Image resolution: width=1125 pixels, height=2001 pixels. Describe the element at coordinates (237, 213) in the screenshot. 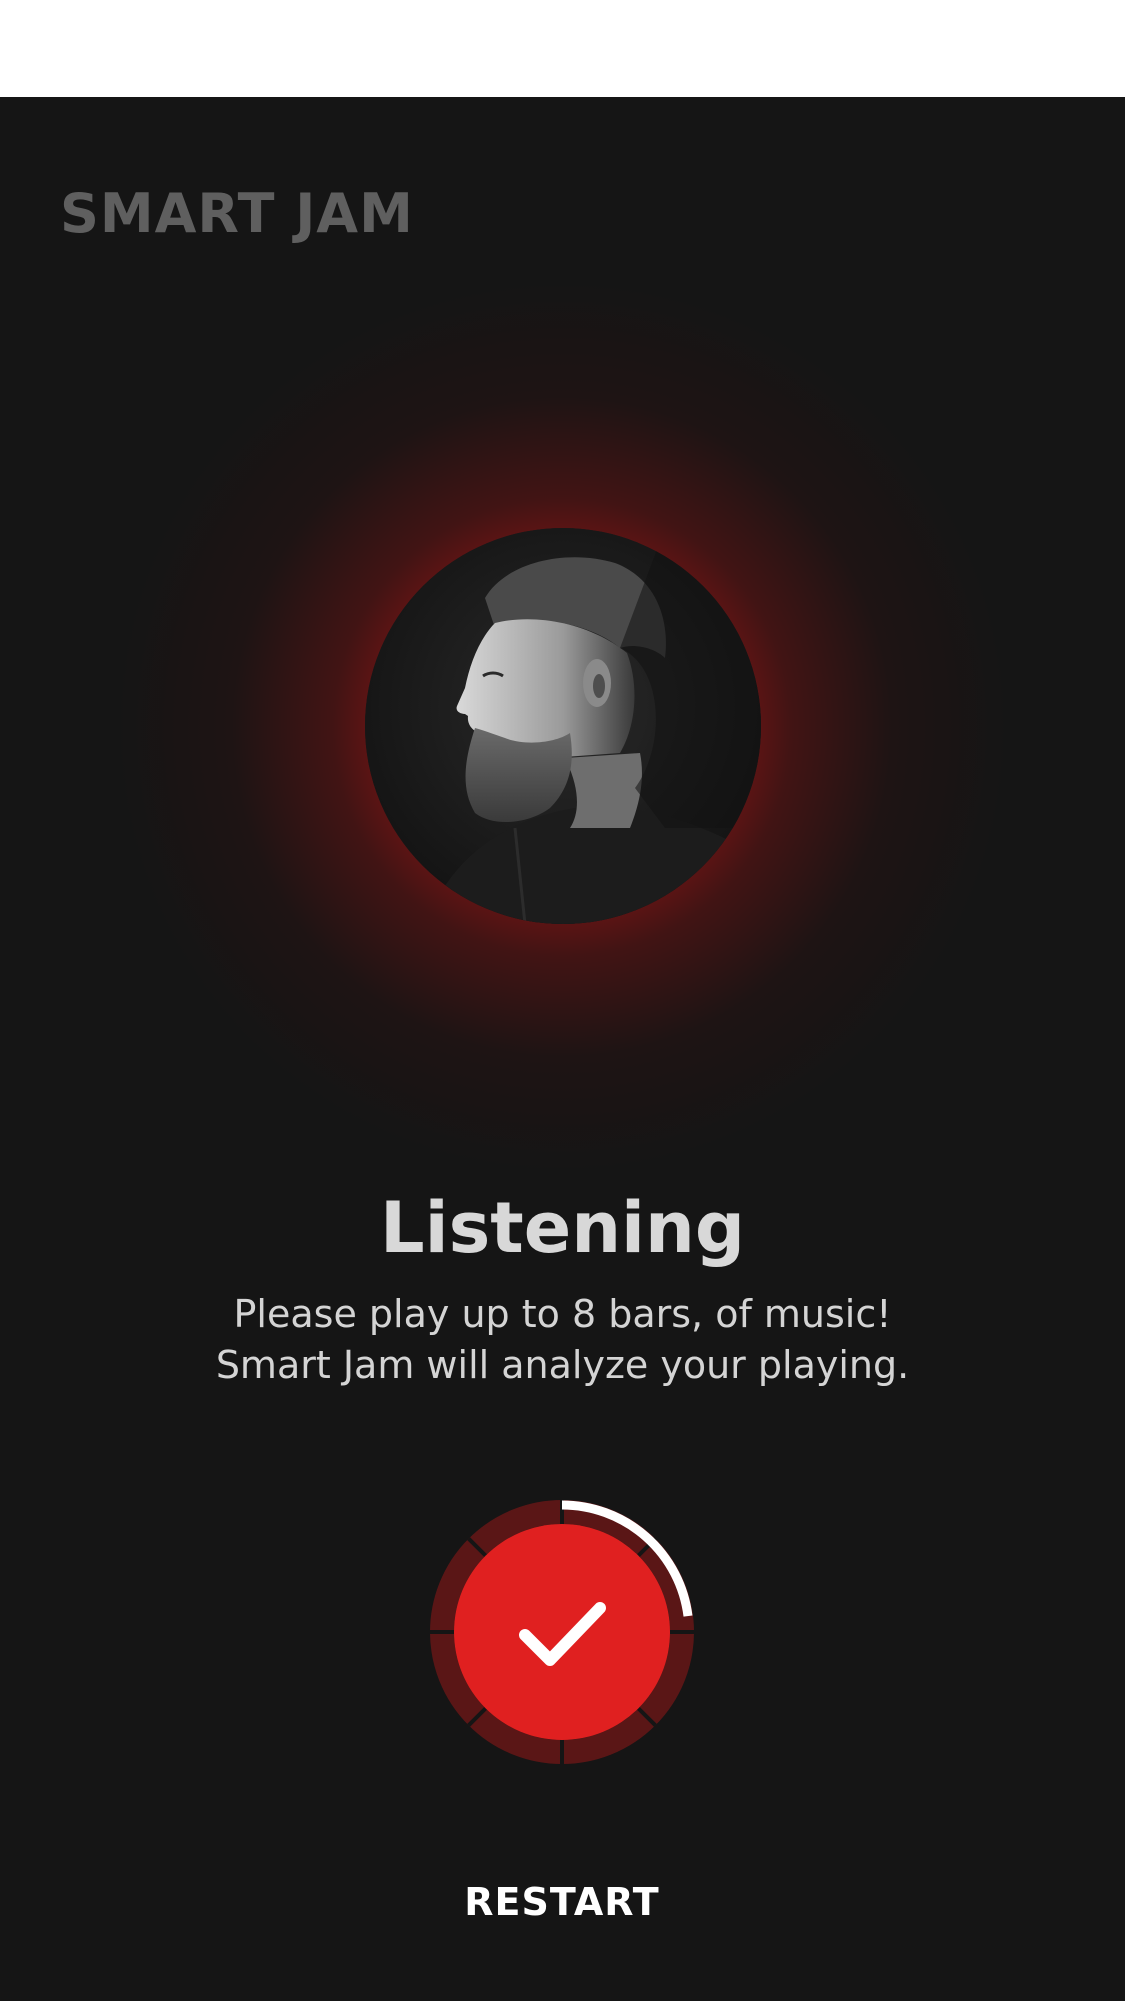

I see `brand-logo-text: SMART JAM` at that location.